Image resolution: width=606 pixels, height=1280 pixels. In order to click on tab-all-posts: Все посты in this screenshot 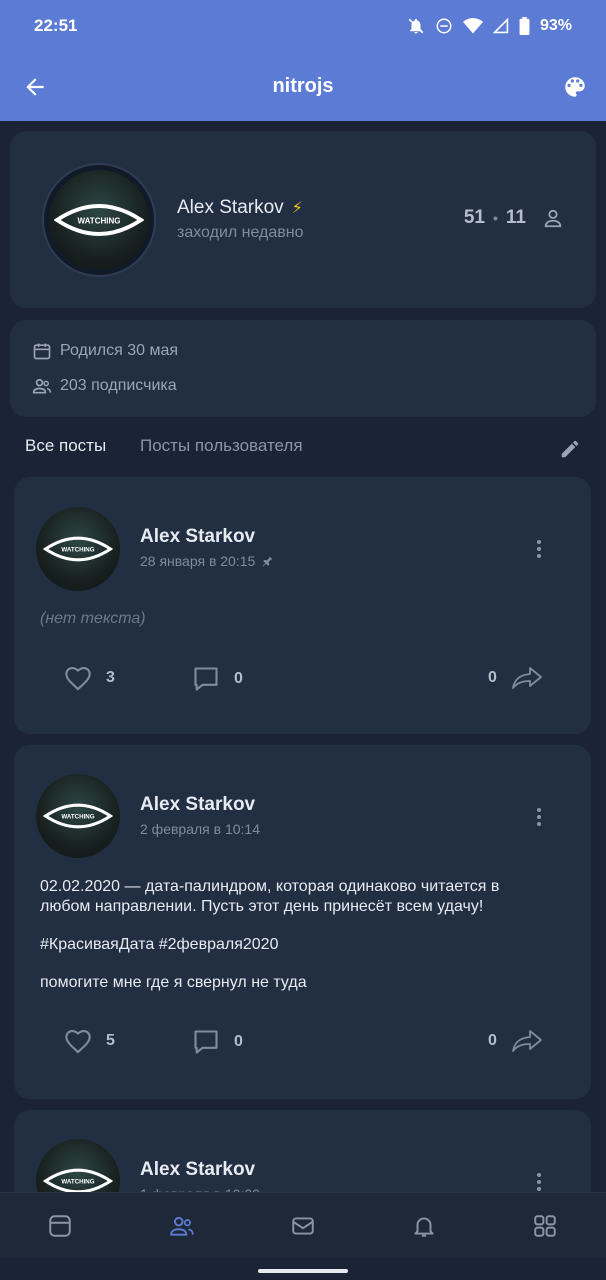, I will do `click(65, 446)`.